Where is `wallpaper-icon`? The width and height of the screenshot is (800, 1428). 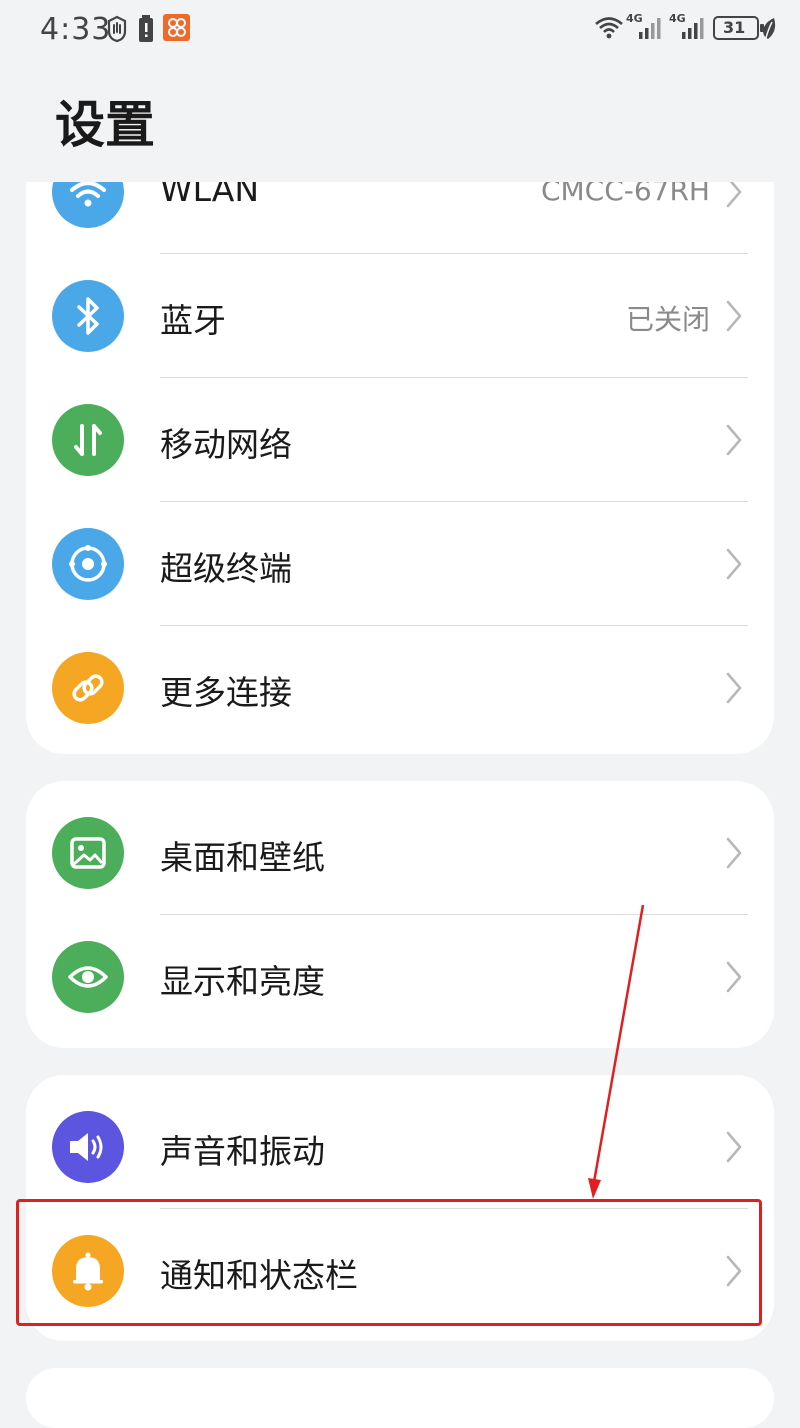 wallpaper-icon is located at coordinates (88, 853).